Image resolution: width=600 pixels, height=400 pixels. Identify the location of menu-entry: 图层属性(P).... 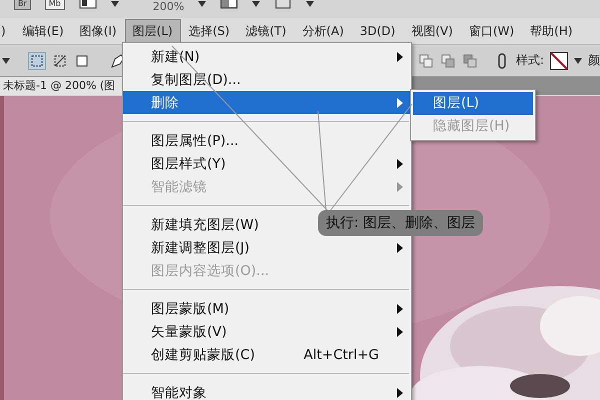
(267, 140).